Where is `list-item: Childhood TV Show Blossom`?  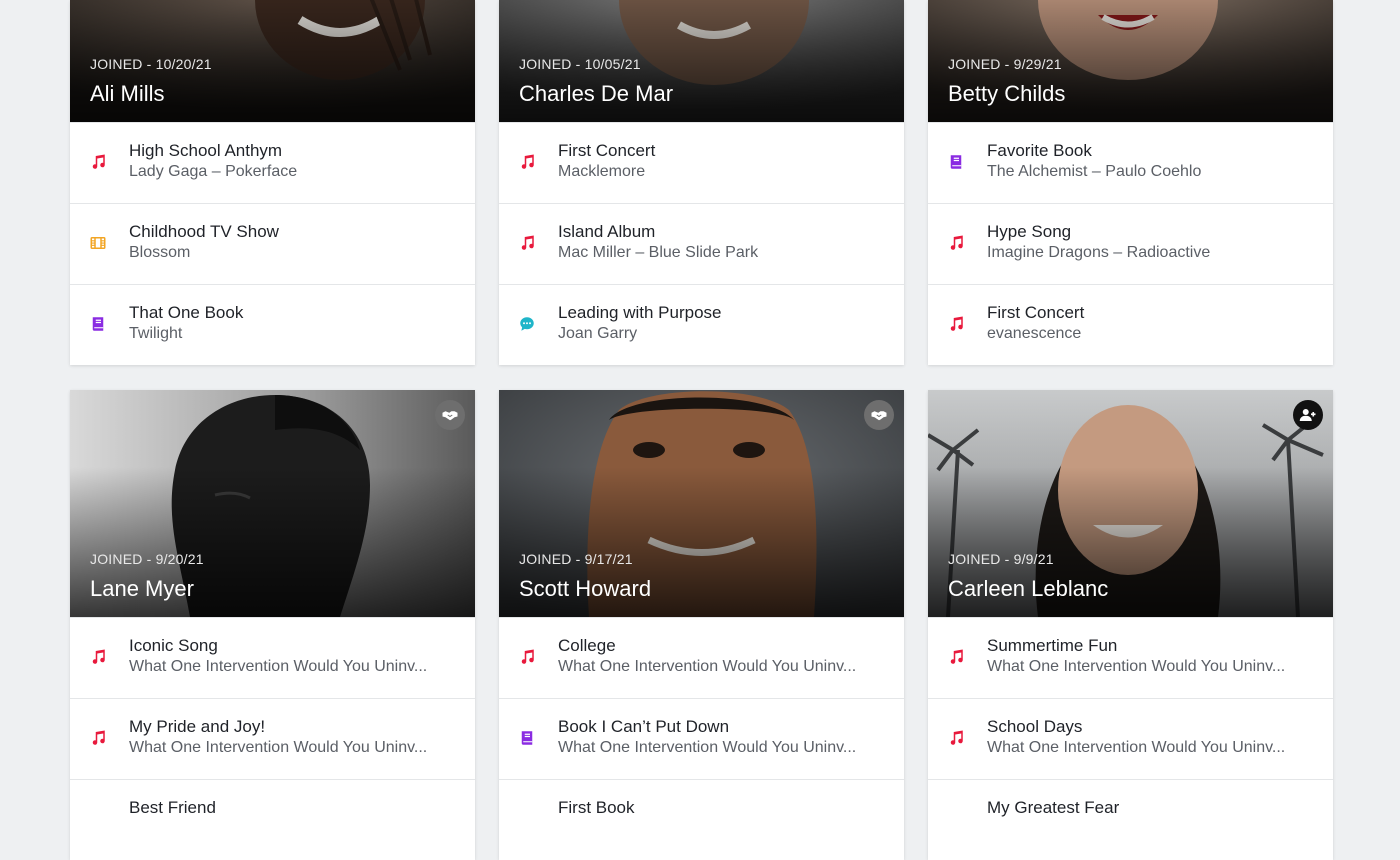 list-item: Childhood TV Show Blossom is located at coordinates (272, 243).